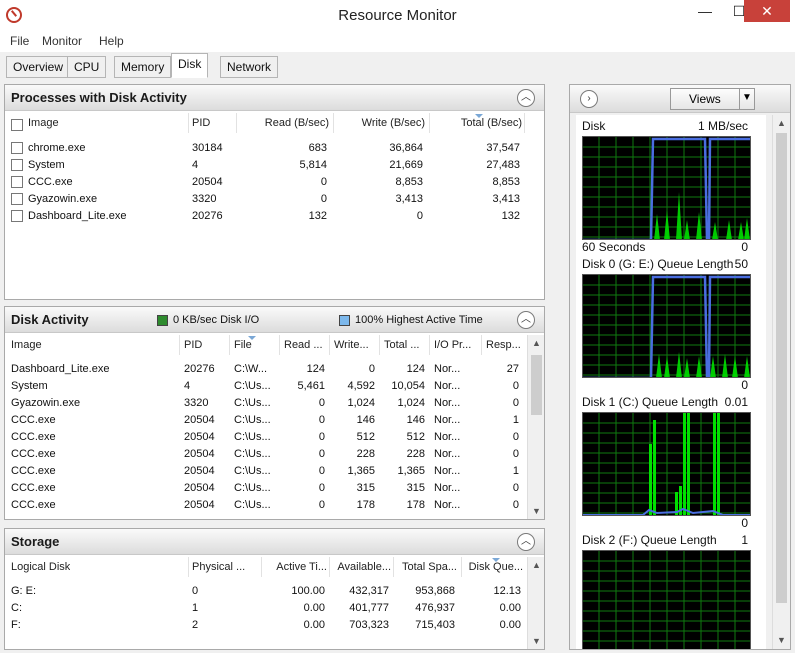  I want to click on storage-scrollbar: ▲ ▼, so click(535, 603).